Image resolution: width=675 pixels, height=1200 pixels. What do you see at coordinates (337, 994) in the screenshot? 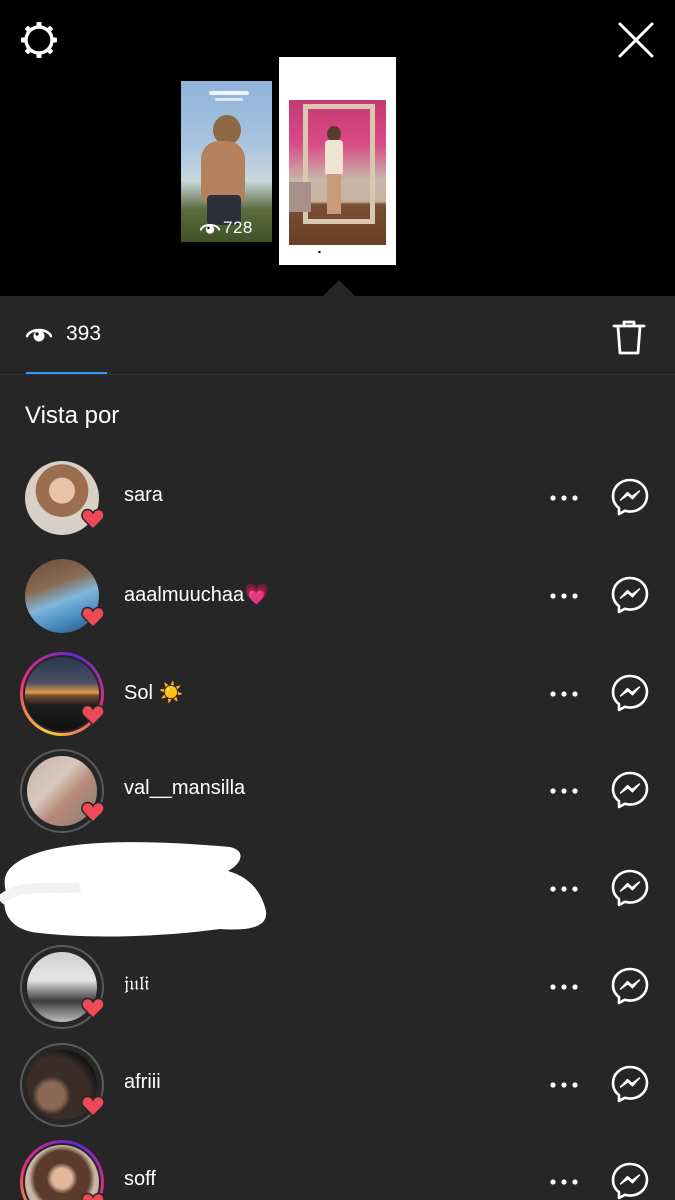
I see `list-item: 𝔧𝔲𝔩𝔦` at bounding box center [337, 994].